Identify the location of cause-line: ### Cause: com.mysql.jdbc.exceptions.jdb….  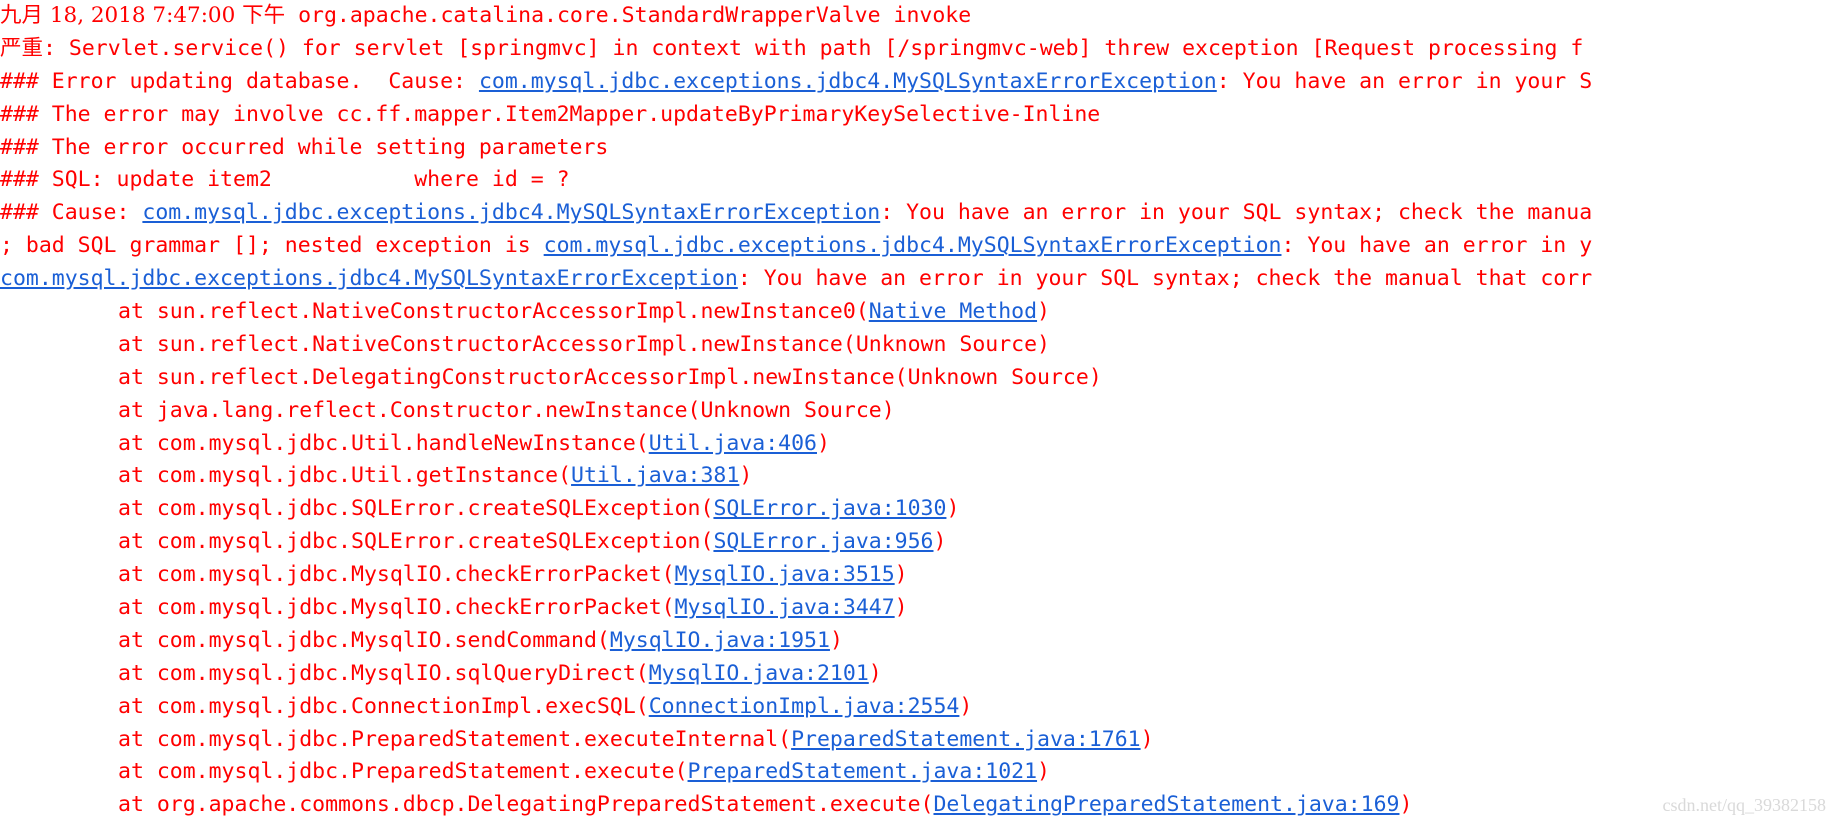
(919, 213).